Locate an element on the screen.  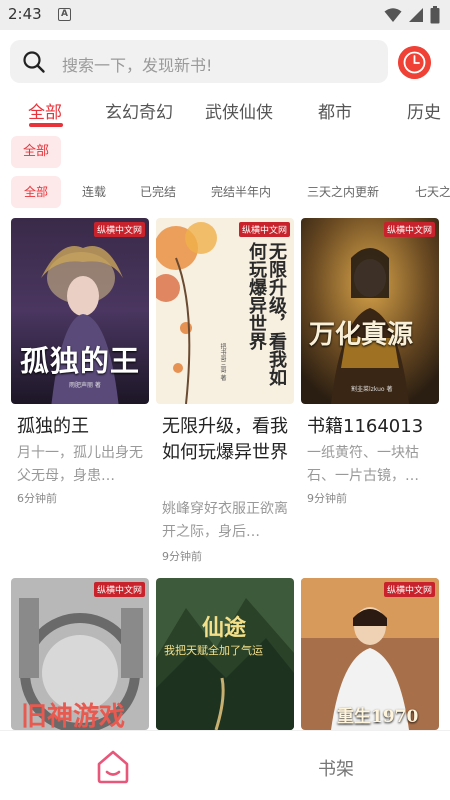
cover-title-art: 重生1970 is located at coordinates (378, 717).